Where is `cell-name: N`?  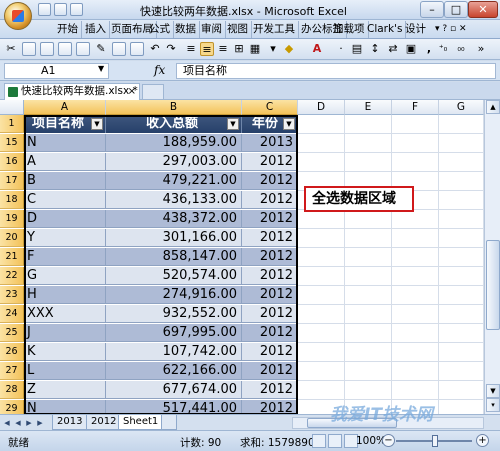 cell-name: N is located at coordinates (65, 407).